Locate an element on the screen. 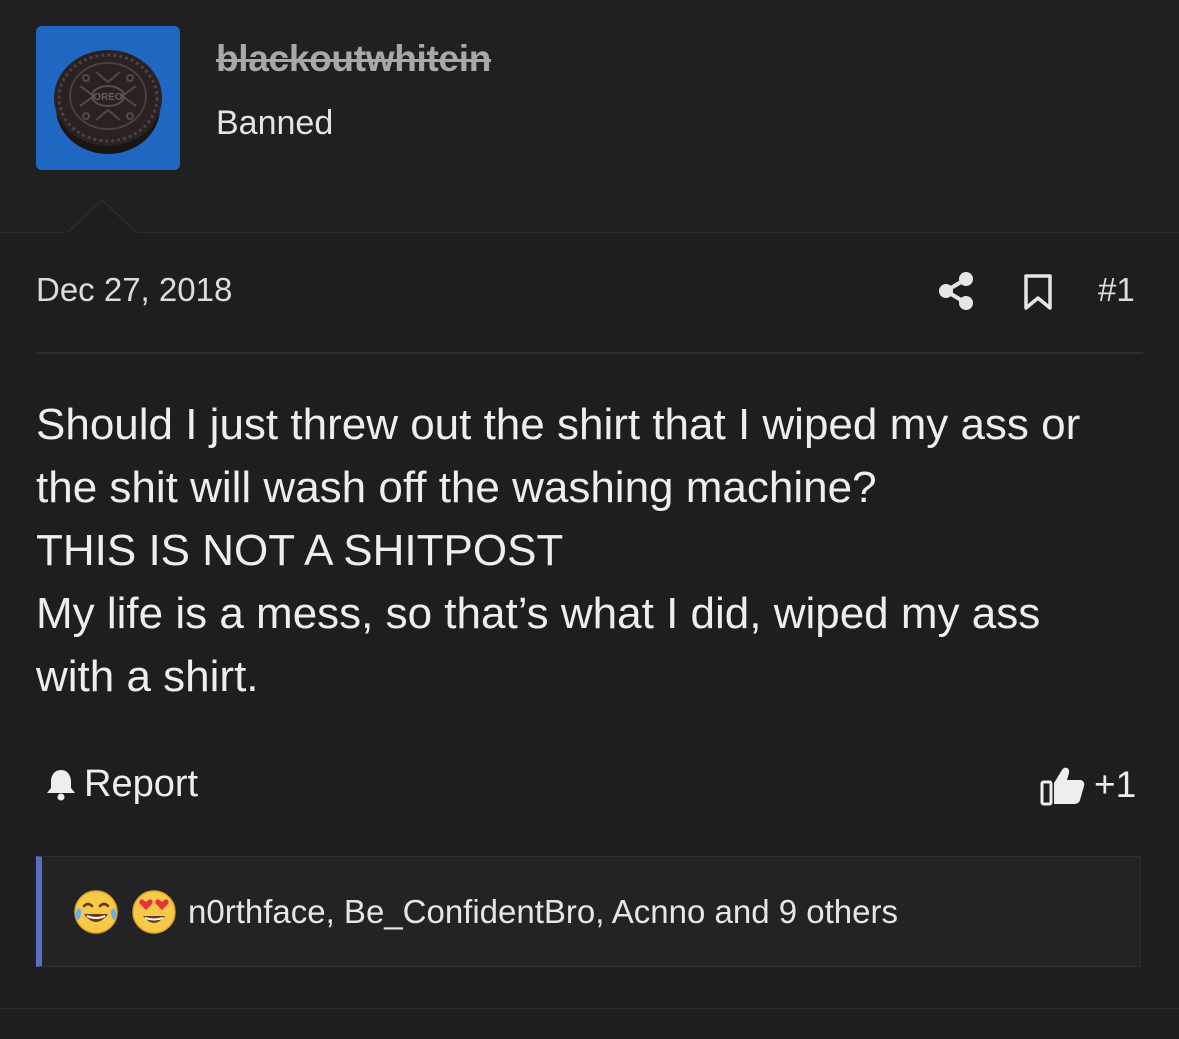  like-button: +1 is located at coordinates (1088, 785).